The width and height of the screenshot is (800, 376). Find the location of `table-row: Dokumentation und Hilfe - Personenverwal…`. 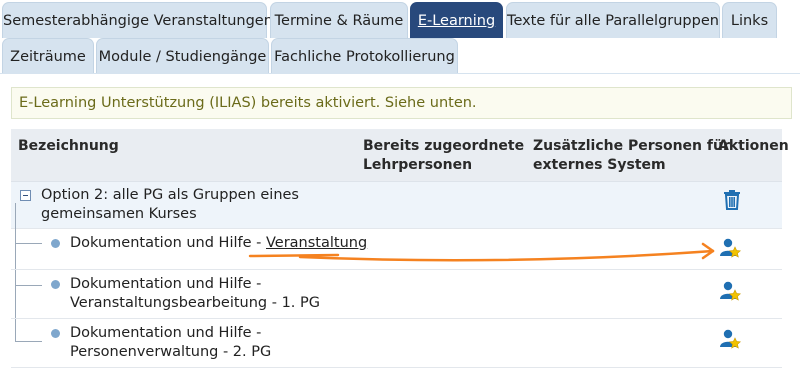

table-row: Dokumentation und Hilfe - Personenverwal… is located at coordinates (396, 343).